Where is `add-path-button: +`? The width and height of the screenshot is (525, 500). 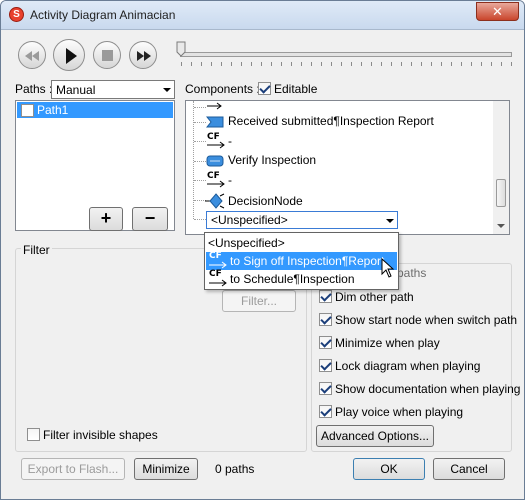 add-path-button: + is located at coordinates (106, 219).